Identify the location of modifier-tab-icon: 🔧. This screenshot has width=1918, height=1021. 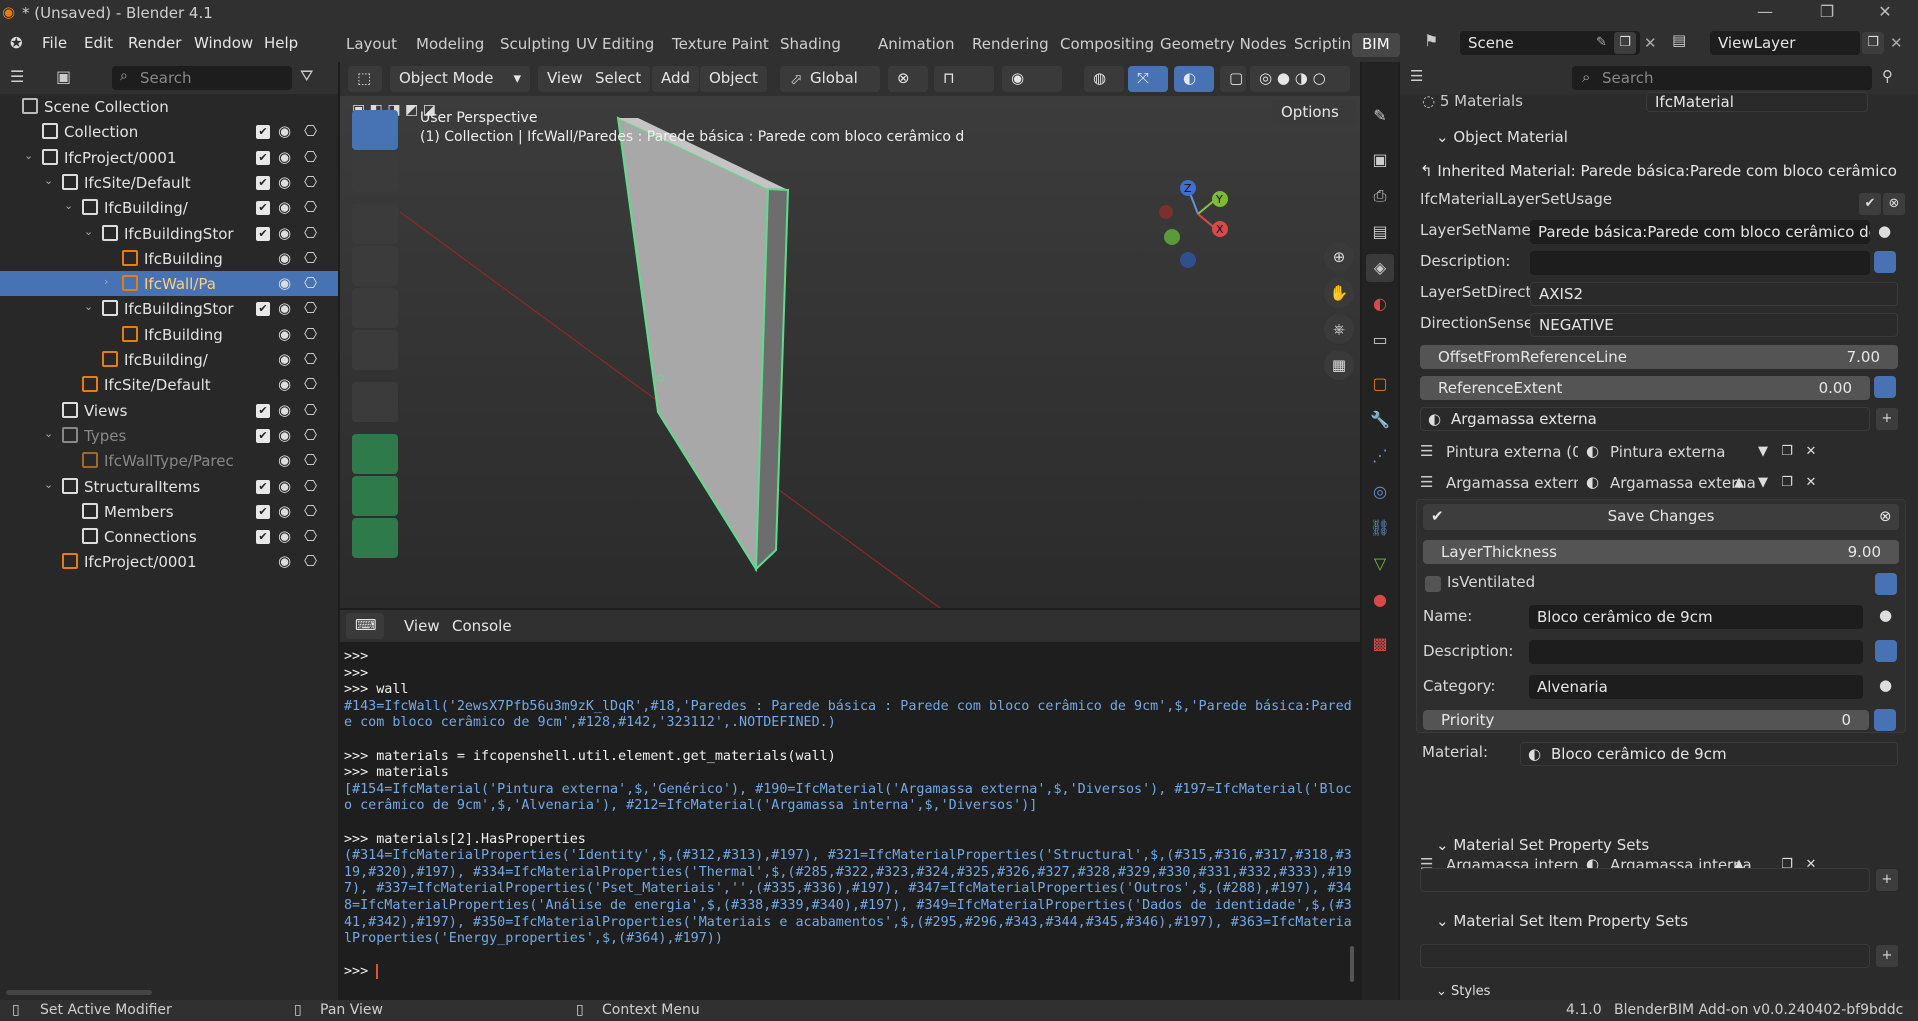
(1380, 420).